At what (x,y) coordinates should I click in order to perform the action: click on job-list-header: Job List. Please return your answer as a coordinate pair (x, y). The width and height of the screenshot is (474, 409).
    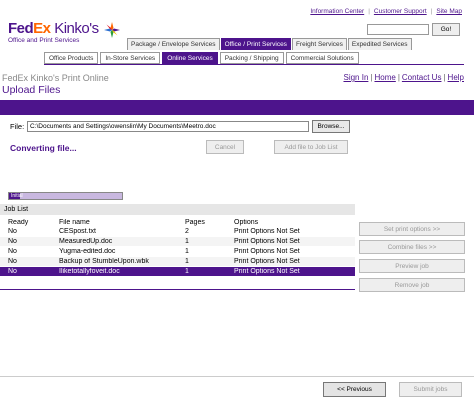
    Looking at the image, I should click on (177, 209).